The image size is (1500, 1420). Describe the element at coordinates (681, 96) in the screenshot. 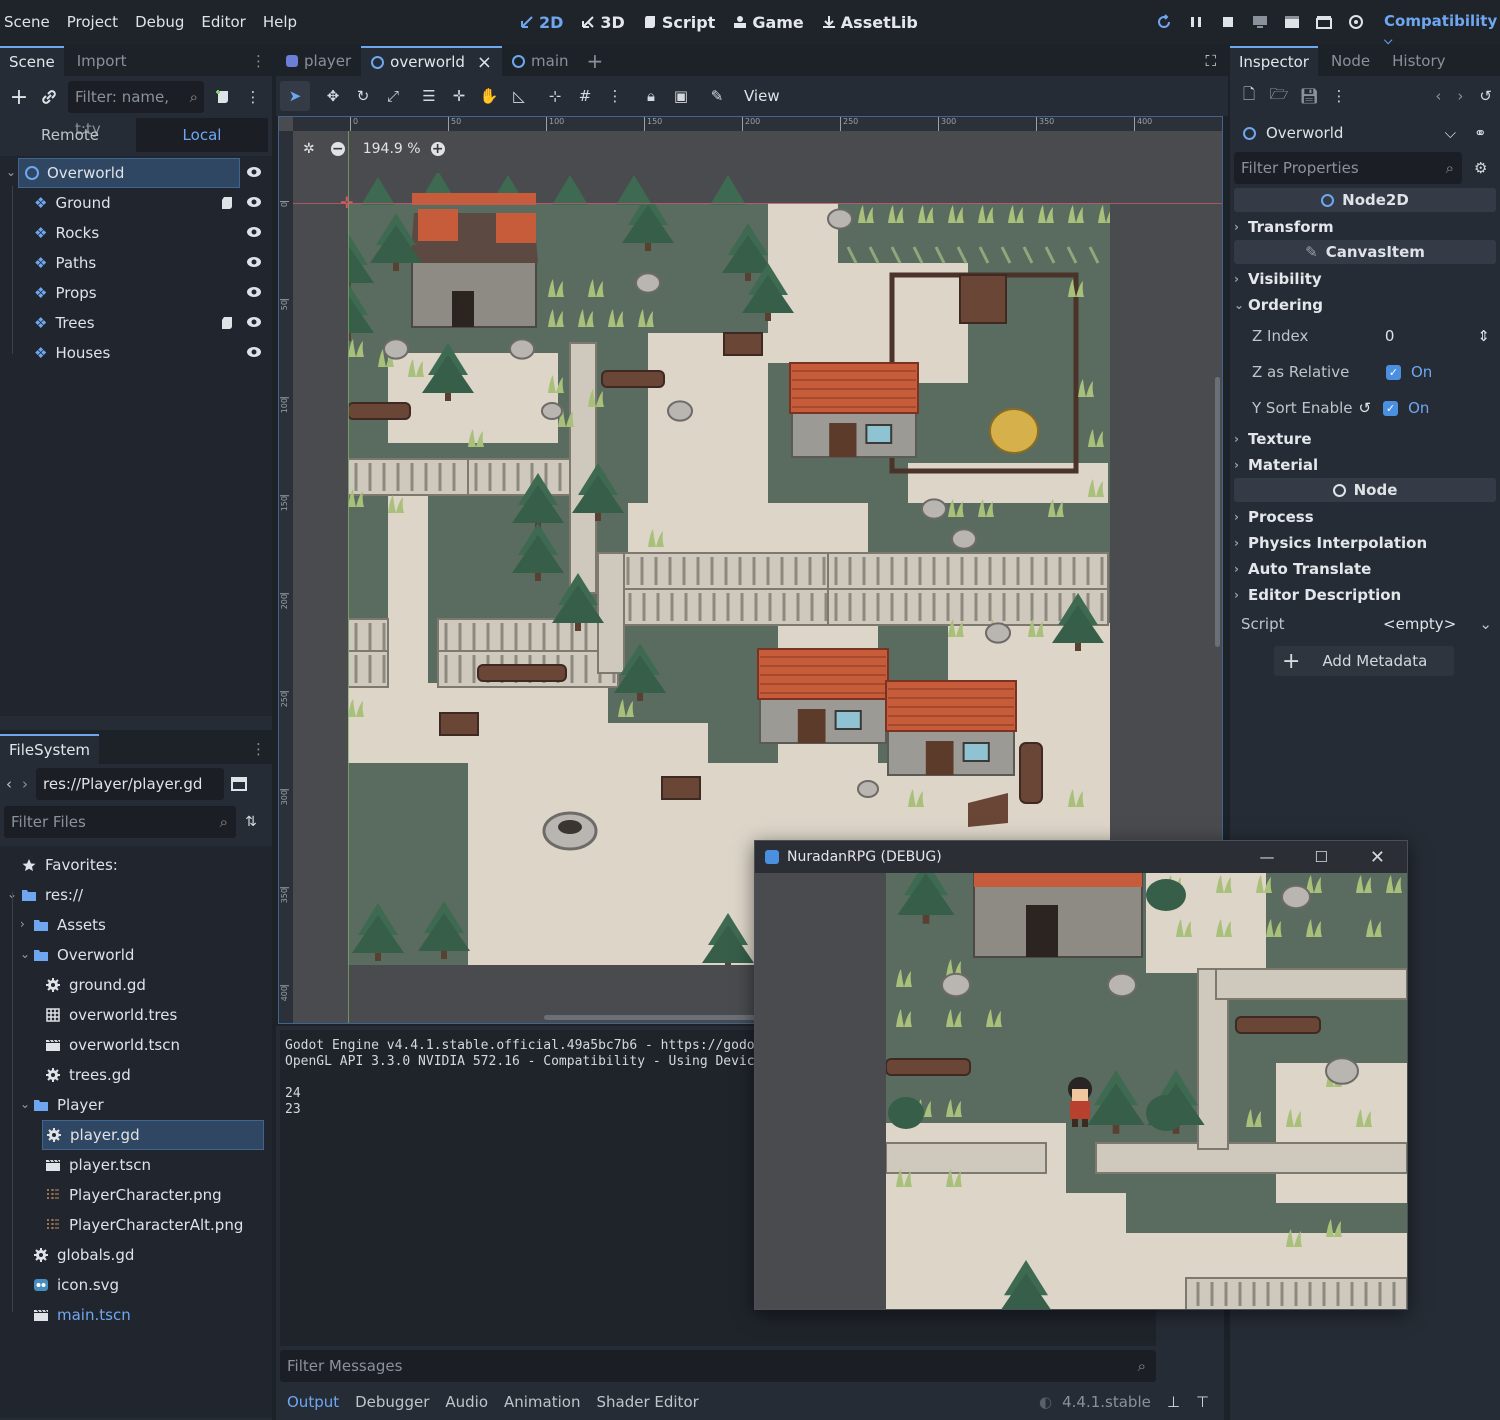

I see `group-button: ▣` at that location.